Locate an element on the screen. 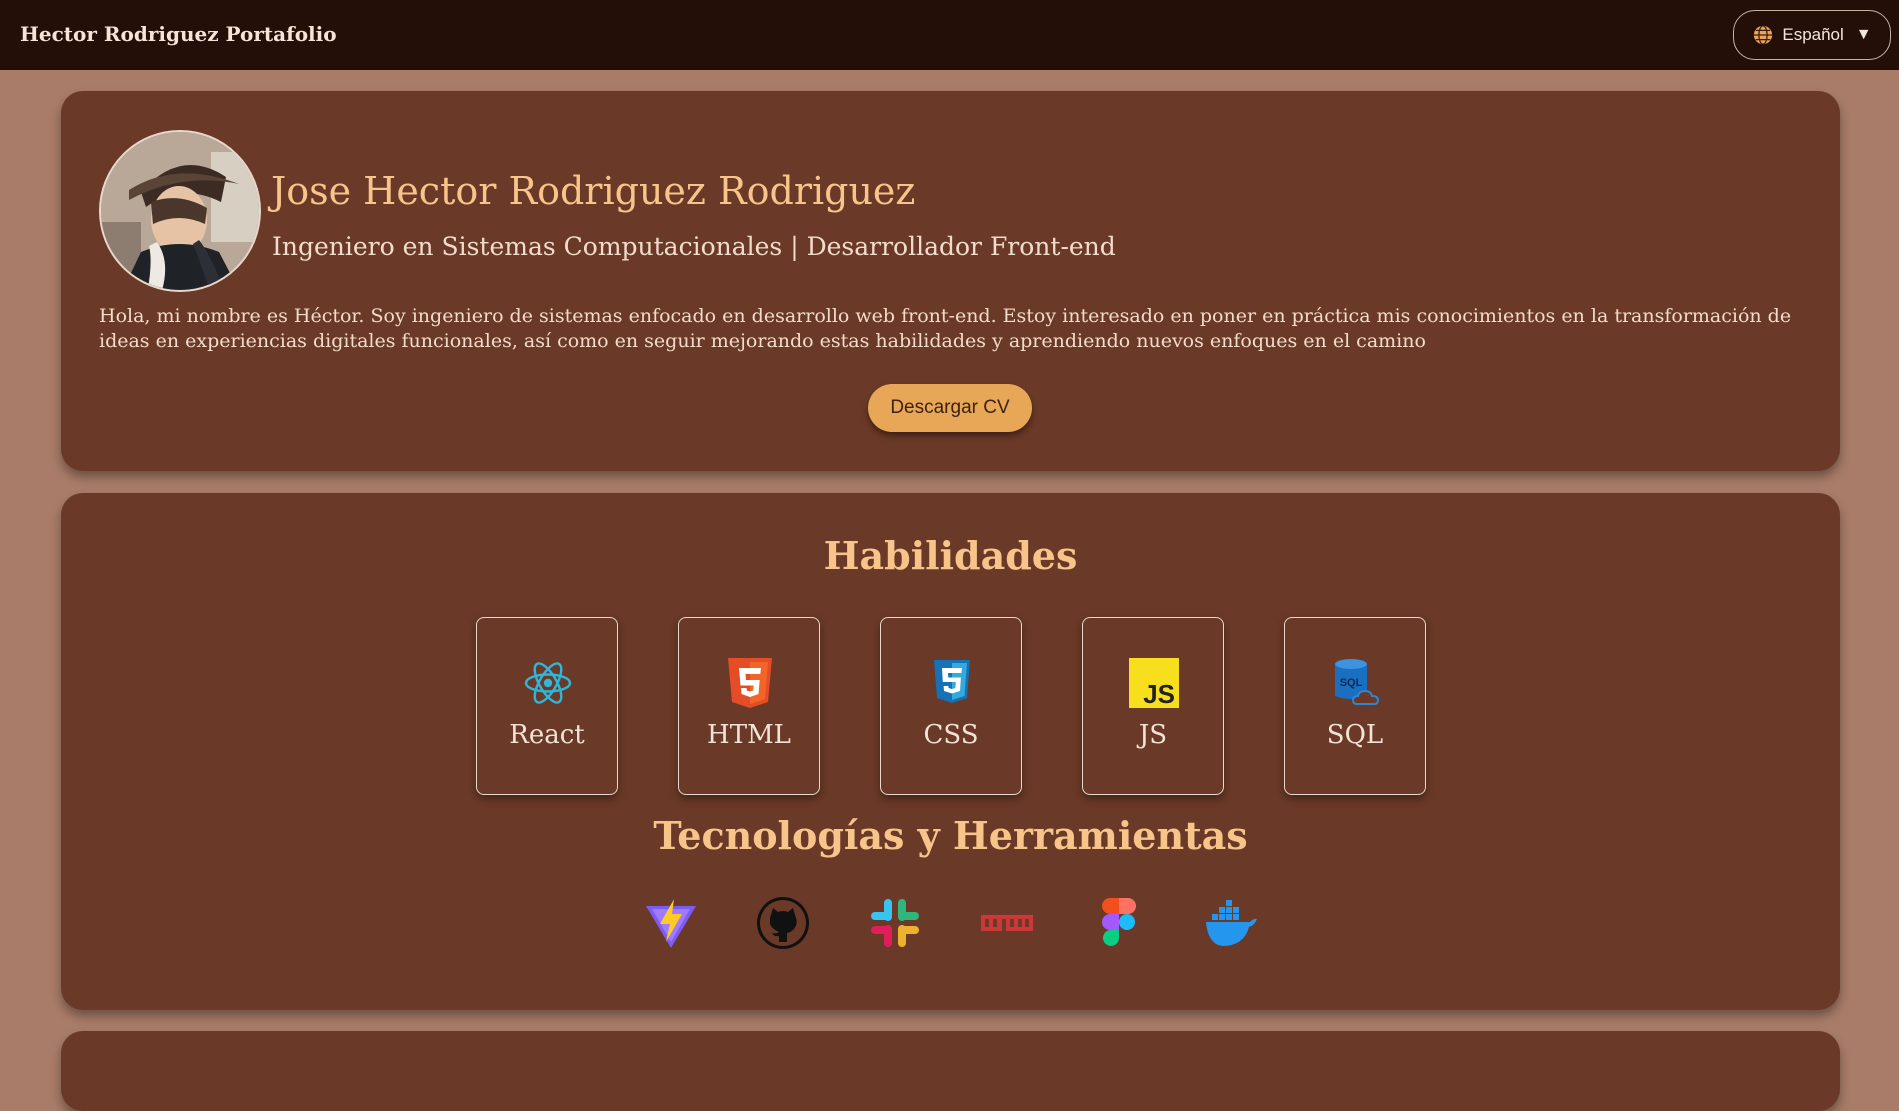 The image size is (1899, 1111). skill-card-js: JS JS is located at coordinates (1153, 706).